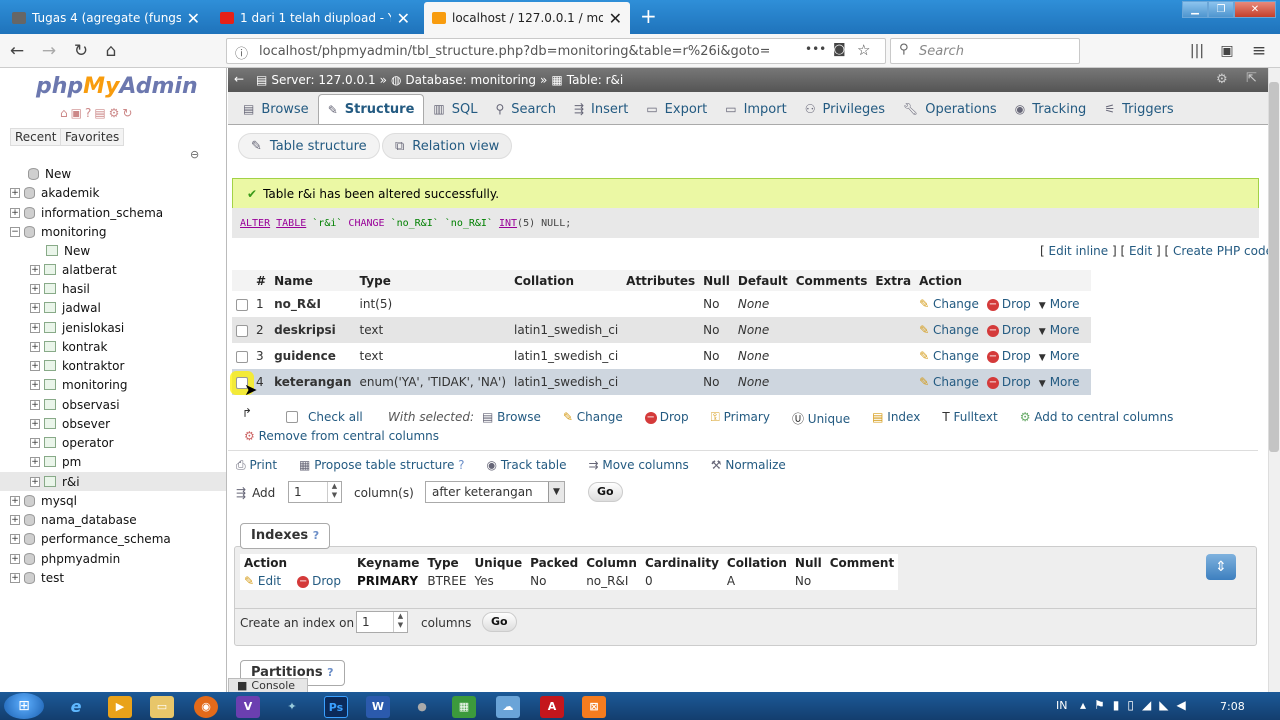 The width and height of the screenshot is (1280, 720). Describe the element at coordinates (495, 492) in the screenshot. I see `add-column-position-select: after keterangan ▼` at that location.